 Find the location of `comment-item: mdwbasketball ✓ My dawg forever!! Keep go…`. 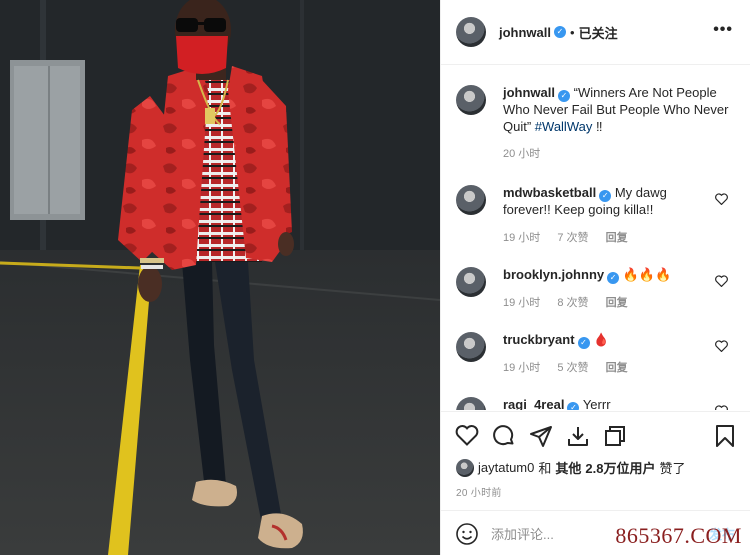

comment-item: mdwbasketball ✓ My dawg forever!! Keep go… is located at coordinates (601, 215).